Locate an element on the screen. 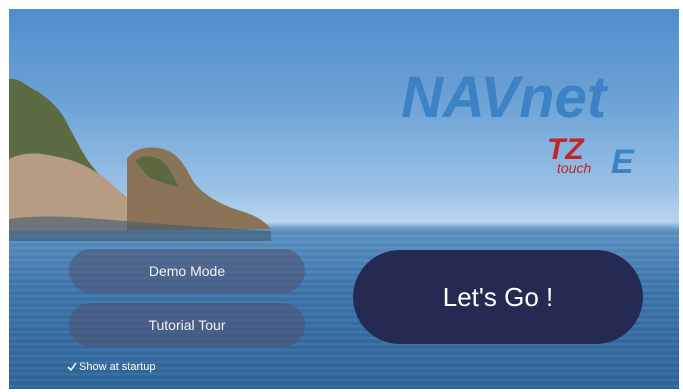  demo-mode-button: Demo Mode is located at coordinates (187, 271).